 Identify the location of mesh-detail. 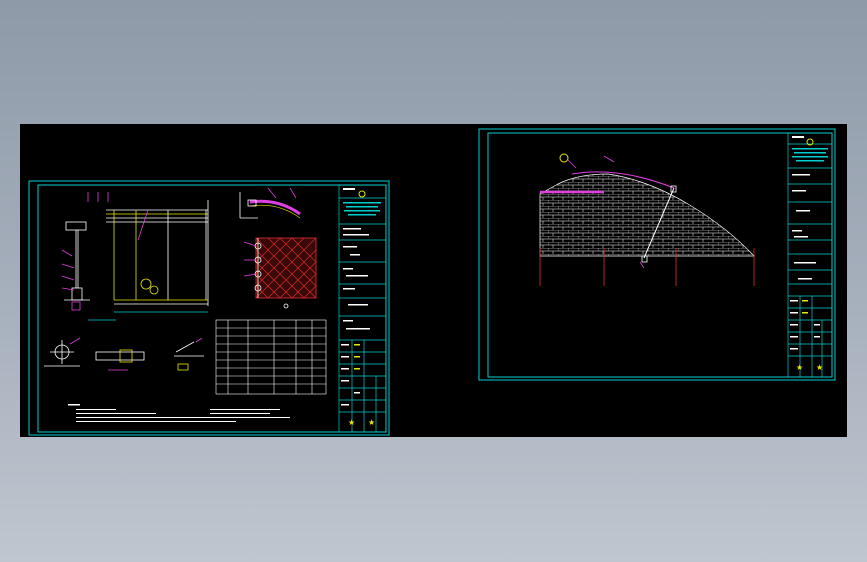
(278, 248).